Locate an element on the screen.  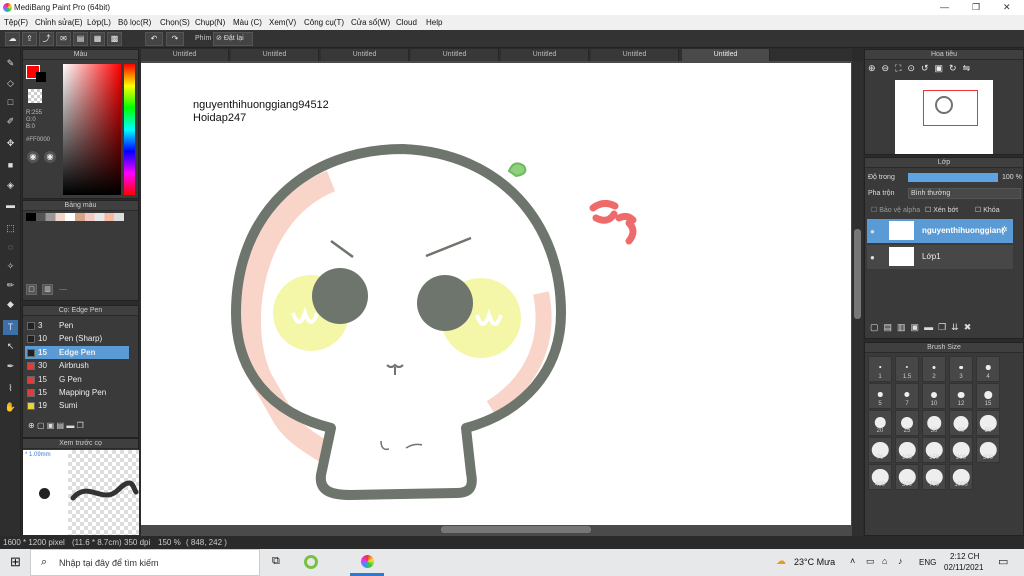
document-icon: ▤ is located at coordinates (80, 39).